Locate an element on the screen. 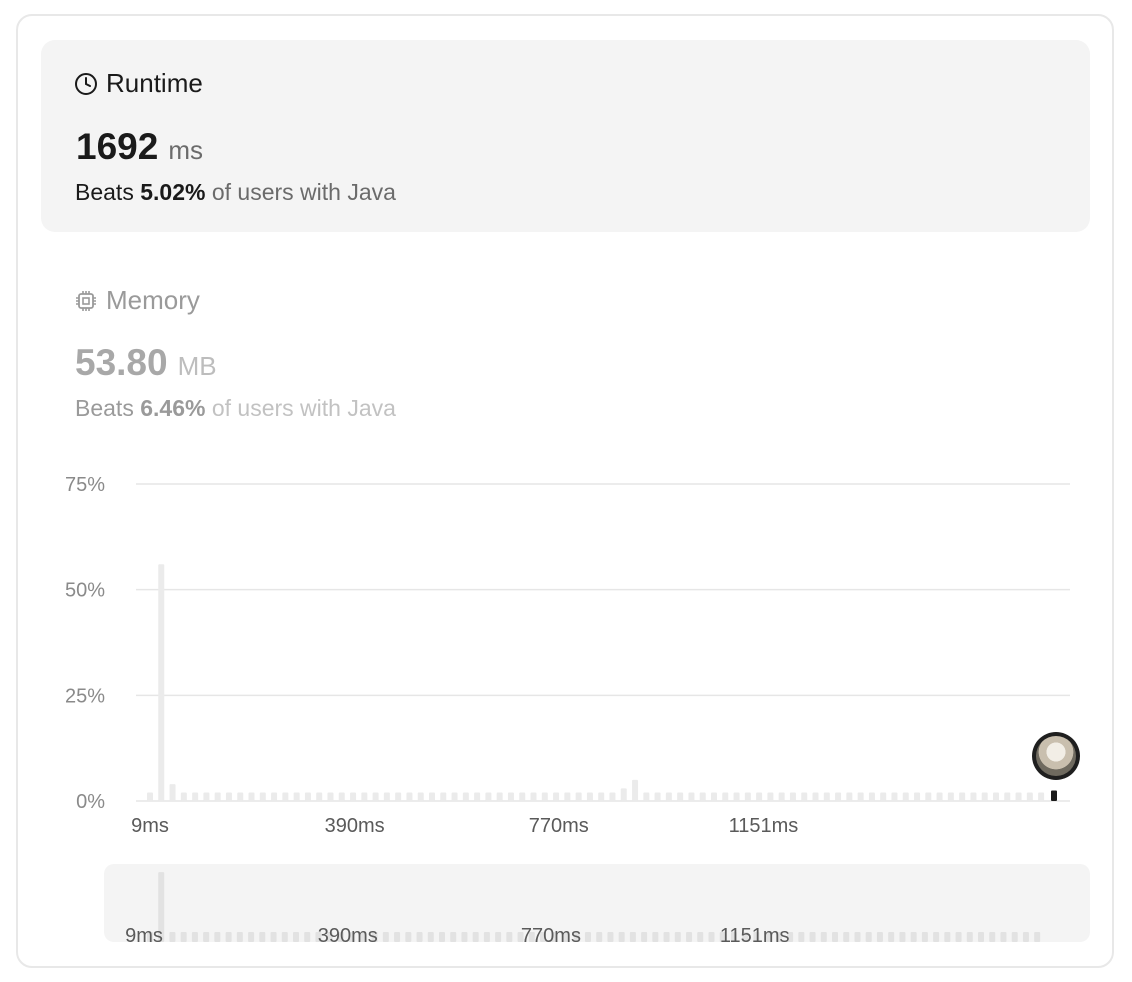  navigator-tick-label: 9ms is located at coordinates (144, 936).